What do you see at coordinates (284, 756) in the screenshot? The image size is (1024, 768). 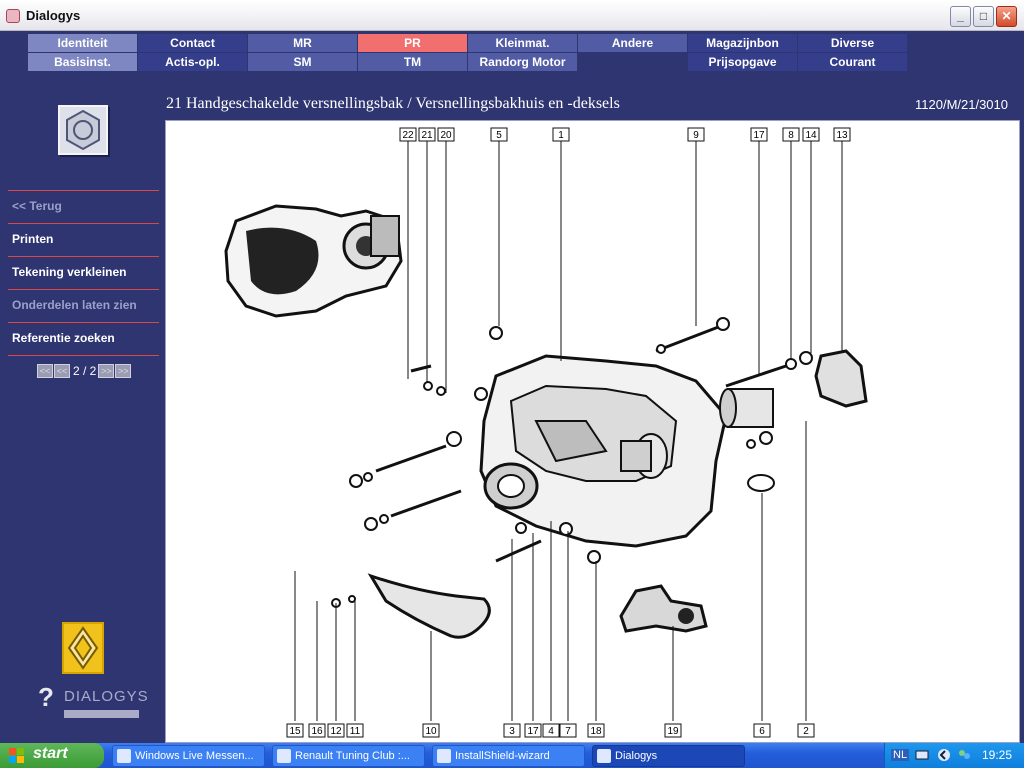 I see `browser-icon` at bounding box center [284, 756].